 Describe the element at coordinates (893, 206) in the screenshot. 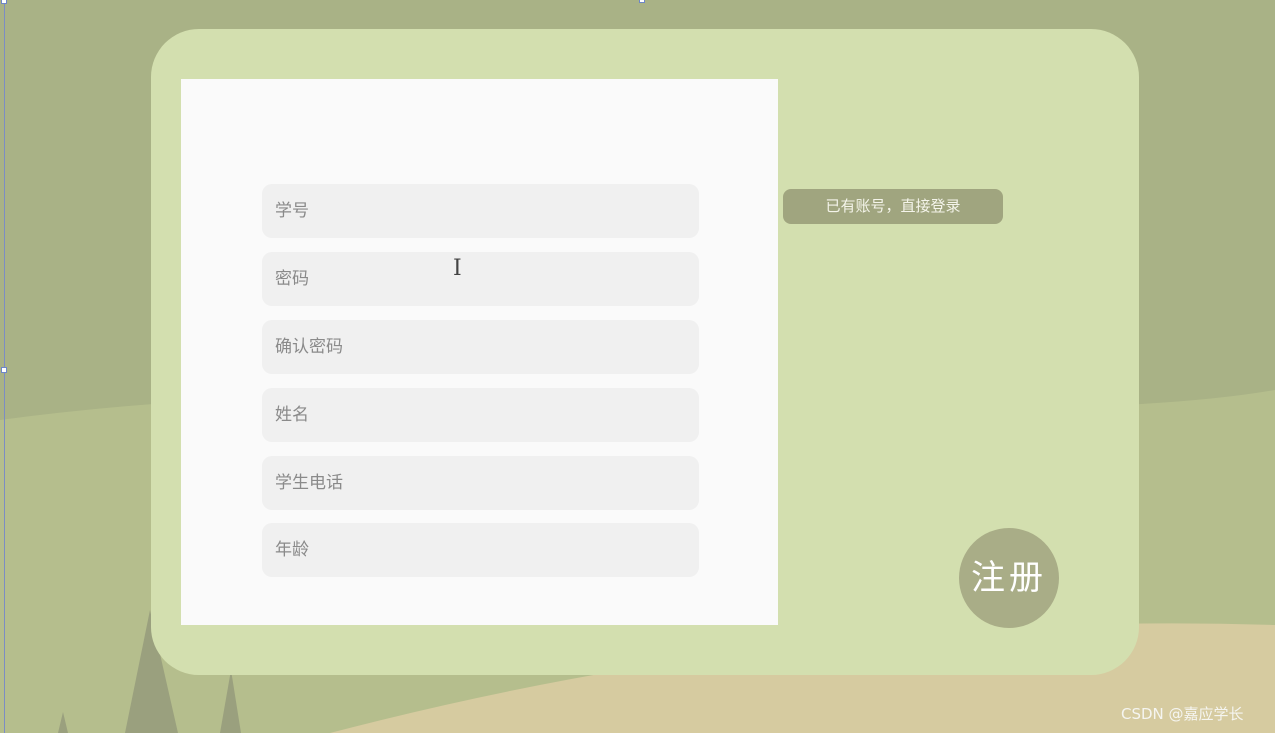

I see `login-link-button: 已有账号，直接登录` at that location.